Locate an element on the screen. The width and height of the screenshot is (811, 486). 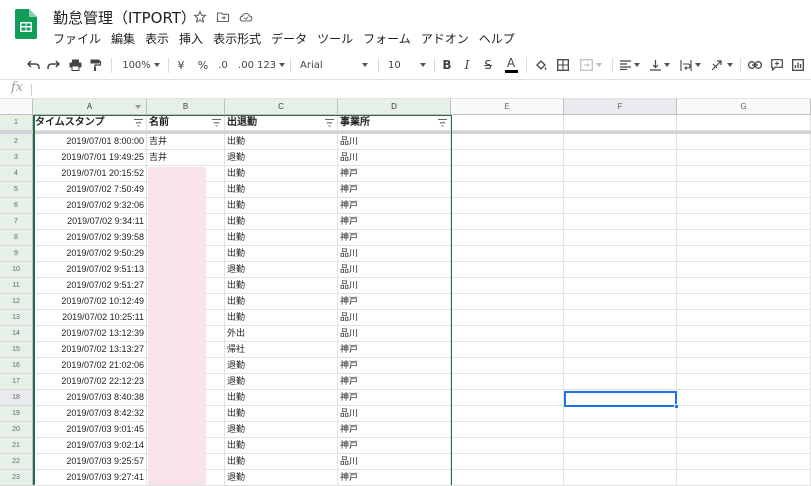
header-cell-office: 事業所 is located at coordinates (394, 123).